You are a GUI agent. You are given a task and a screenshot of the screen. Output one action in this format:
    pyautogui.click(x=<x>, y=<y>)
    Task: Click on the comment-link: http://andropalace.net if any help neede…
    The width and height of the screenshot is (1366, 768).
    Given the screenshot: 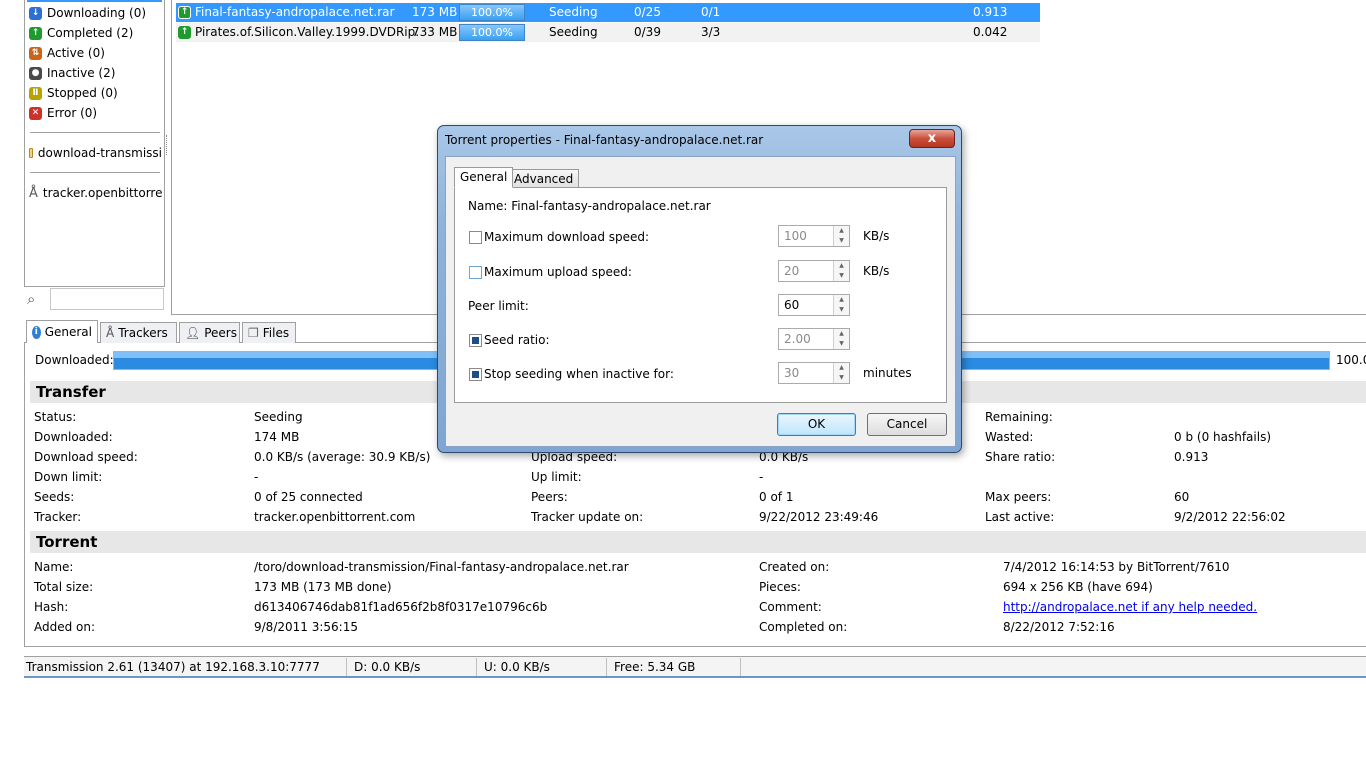 What is the action you would take?
    pyautogui.click(x=1130, y=607)
    